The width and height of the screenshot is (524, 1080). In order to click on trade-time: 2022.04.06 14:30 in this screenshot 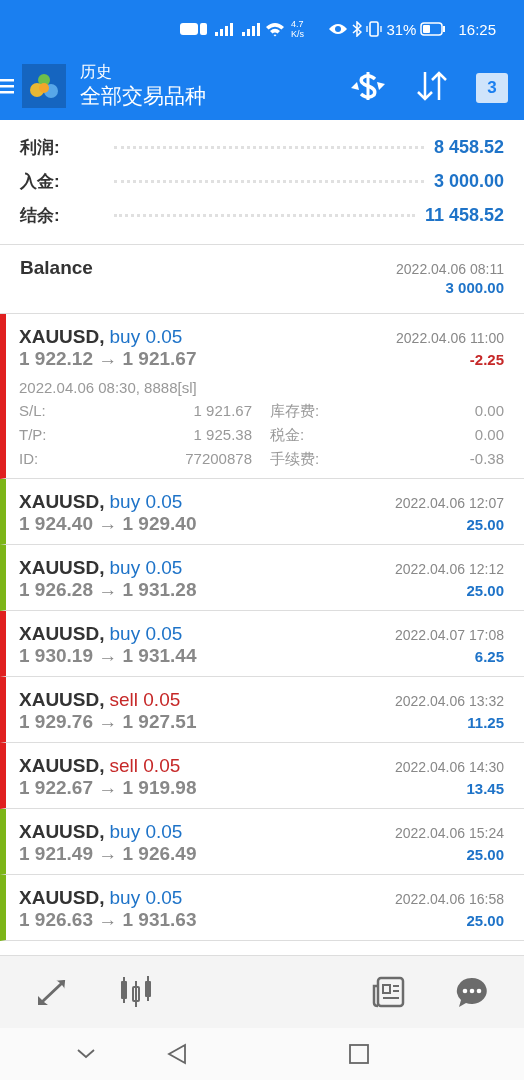, I will do `click(449, 767)`.